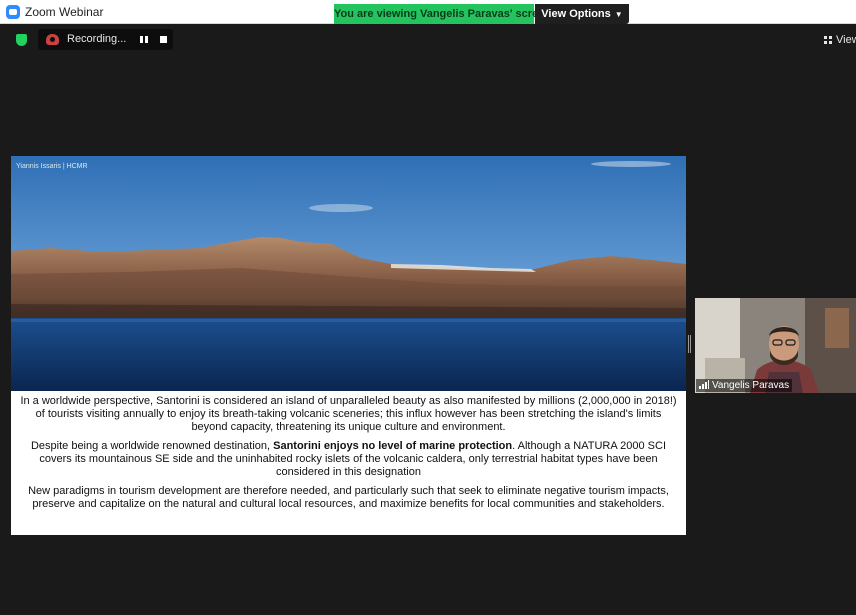 The width and height of the screenshot is (856, 615). Describe the element at coordinates (846, 40) in the screenshot. I see `view-label: View` at that location.